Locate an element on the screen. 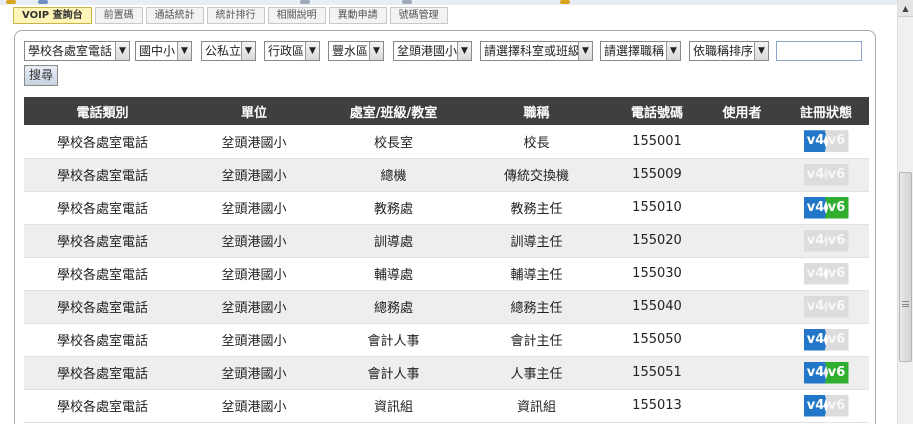 Image resolution: width=913 pixels, height=424 pixels. col-header-unit: 單位 is located at coordinates (254, 111).